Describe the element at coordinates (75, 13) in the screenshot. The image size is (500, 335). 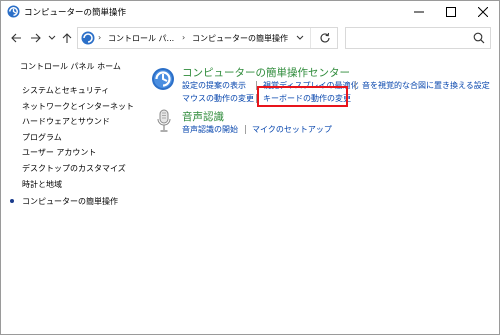
I see `window-title: コンピューターの簡単操作` at that location.